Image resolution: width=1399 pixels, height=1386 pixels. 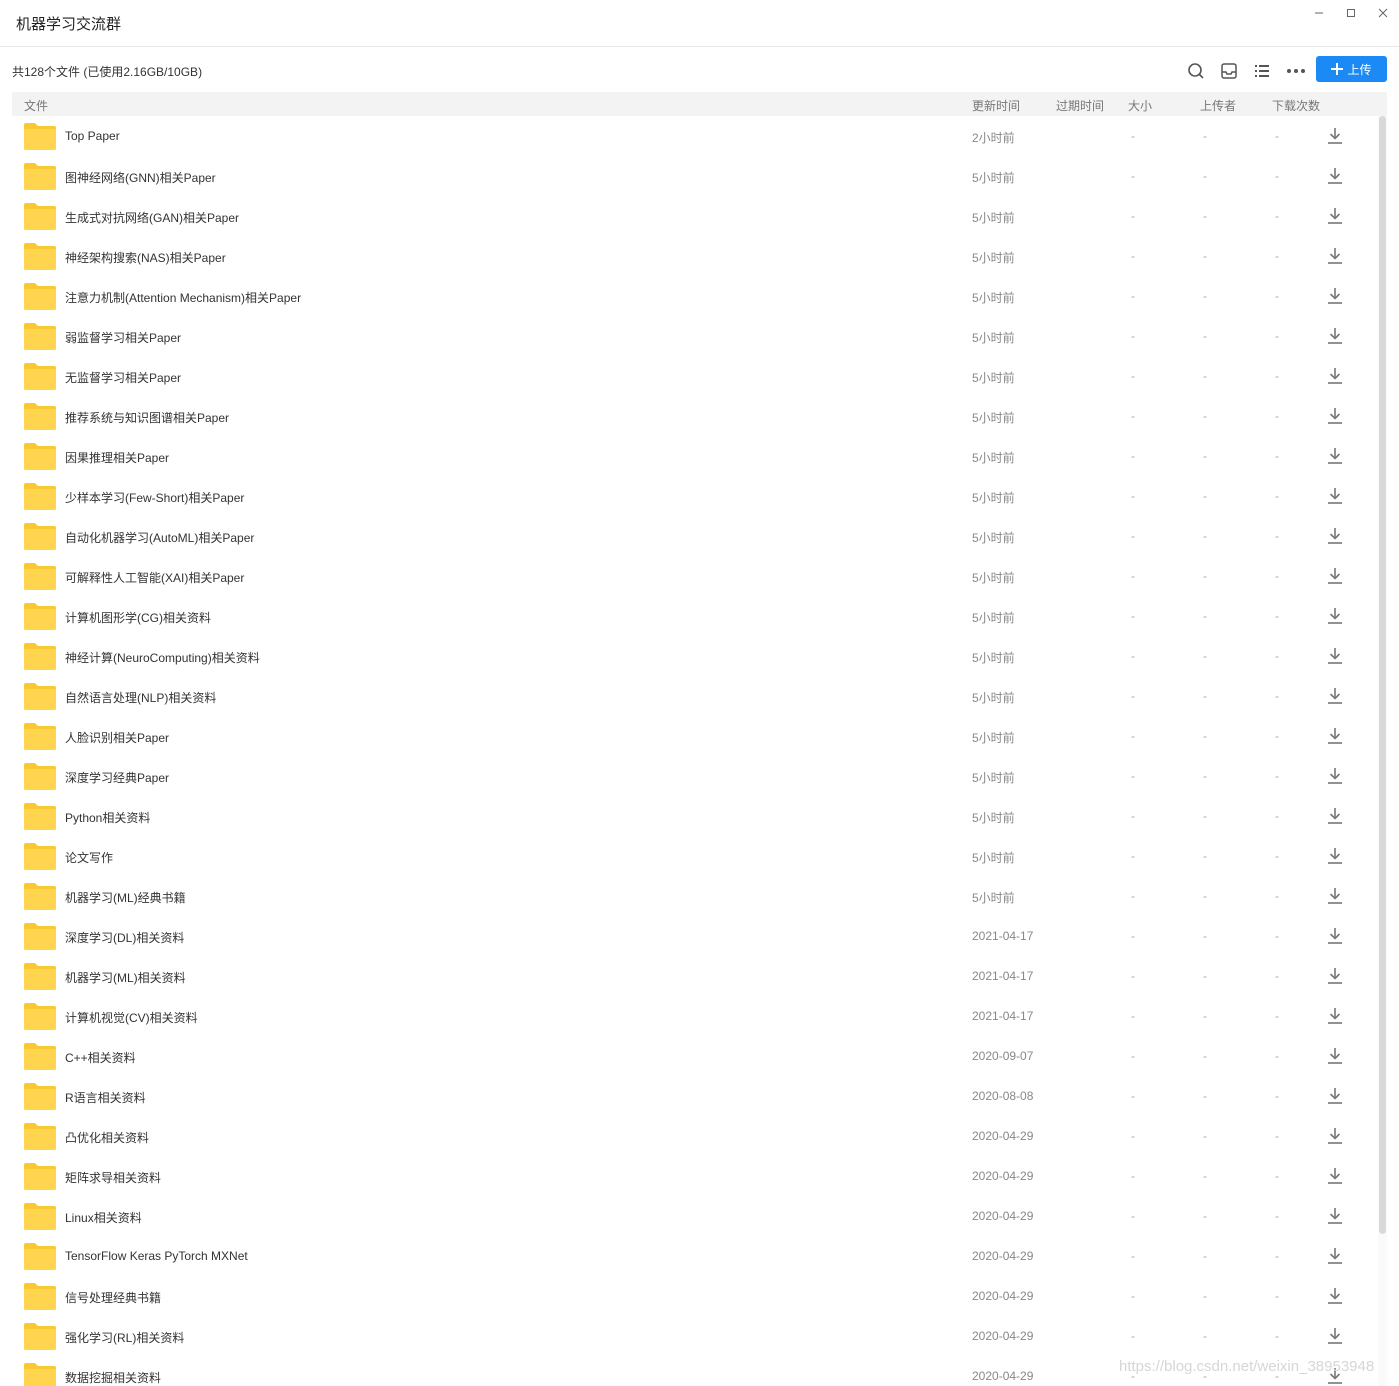 I want to click on file-name: TensorFlow Keras PyTorch MXNet, so click(x=156, y=1256).